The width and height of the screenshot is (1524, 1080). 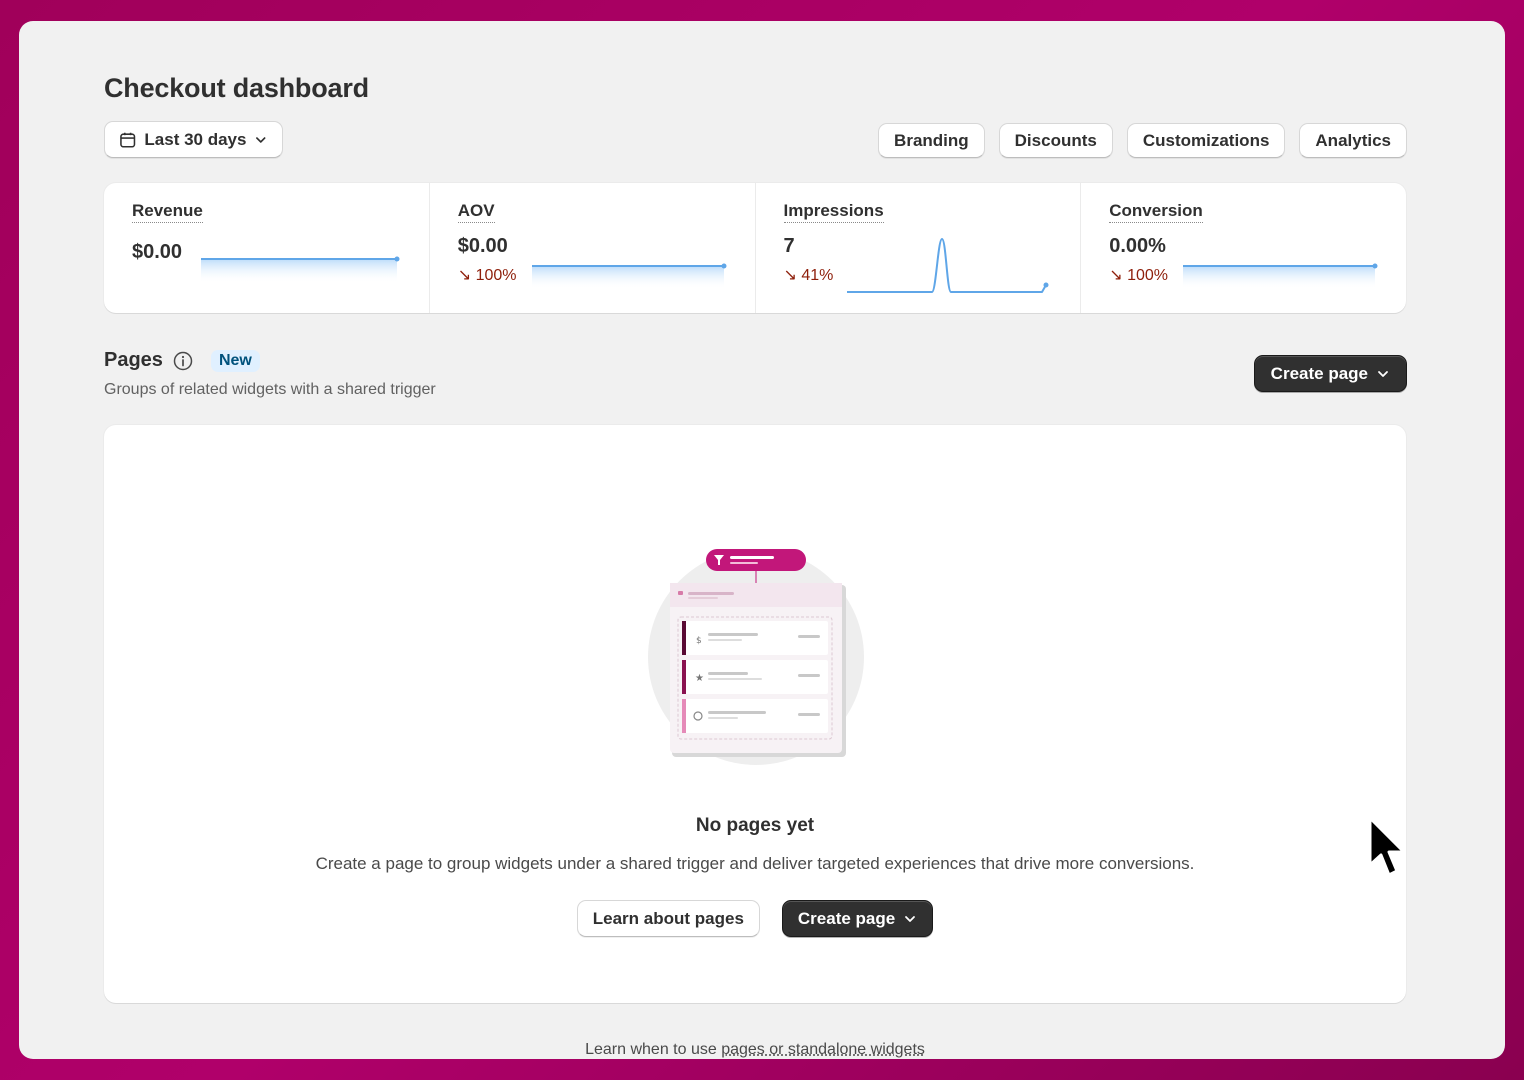 I want to click on date-range-label: Last 30 days, so click(x=195, y=139).